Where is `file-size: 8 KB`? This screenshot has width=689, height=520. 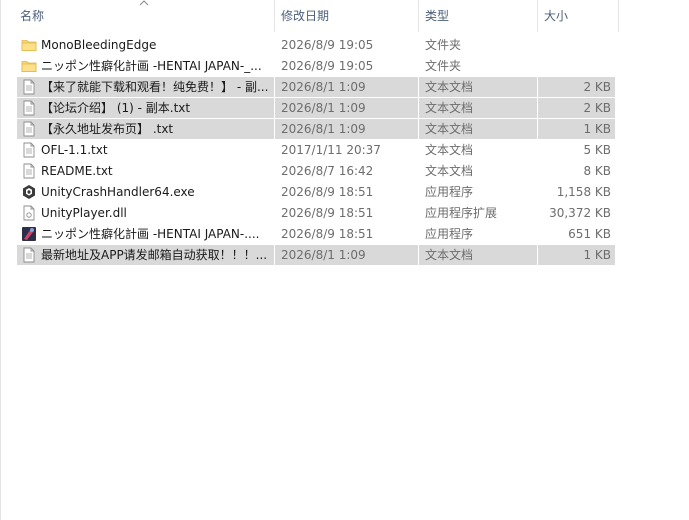
file-size: 8 KB is located at coordinates (597, 171).